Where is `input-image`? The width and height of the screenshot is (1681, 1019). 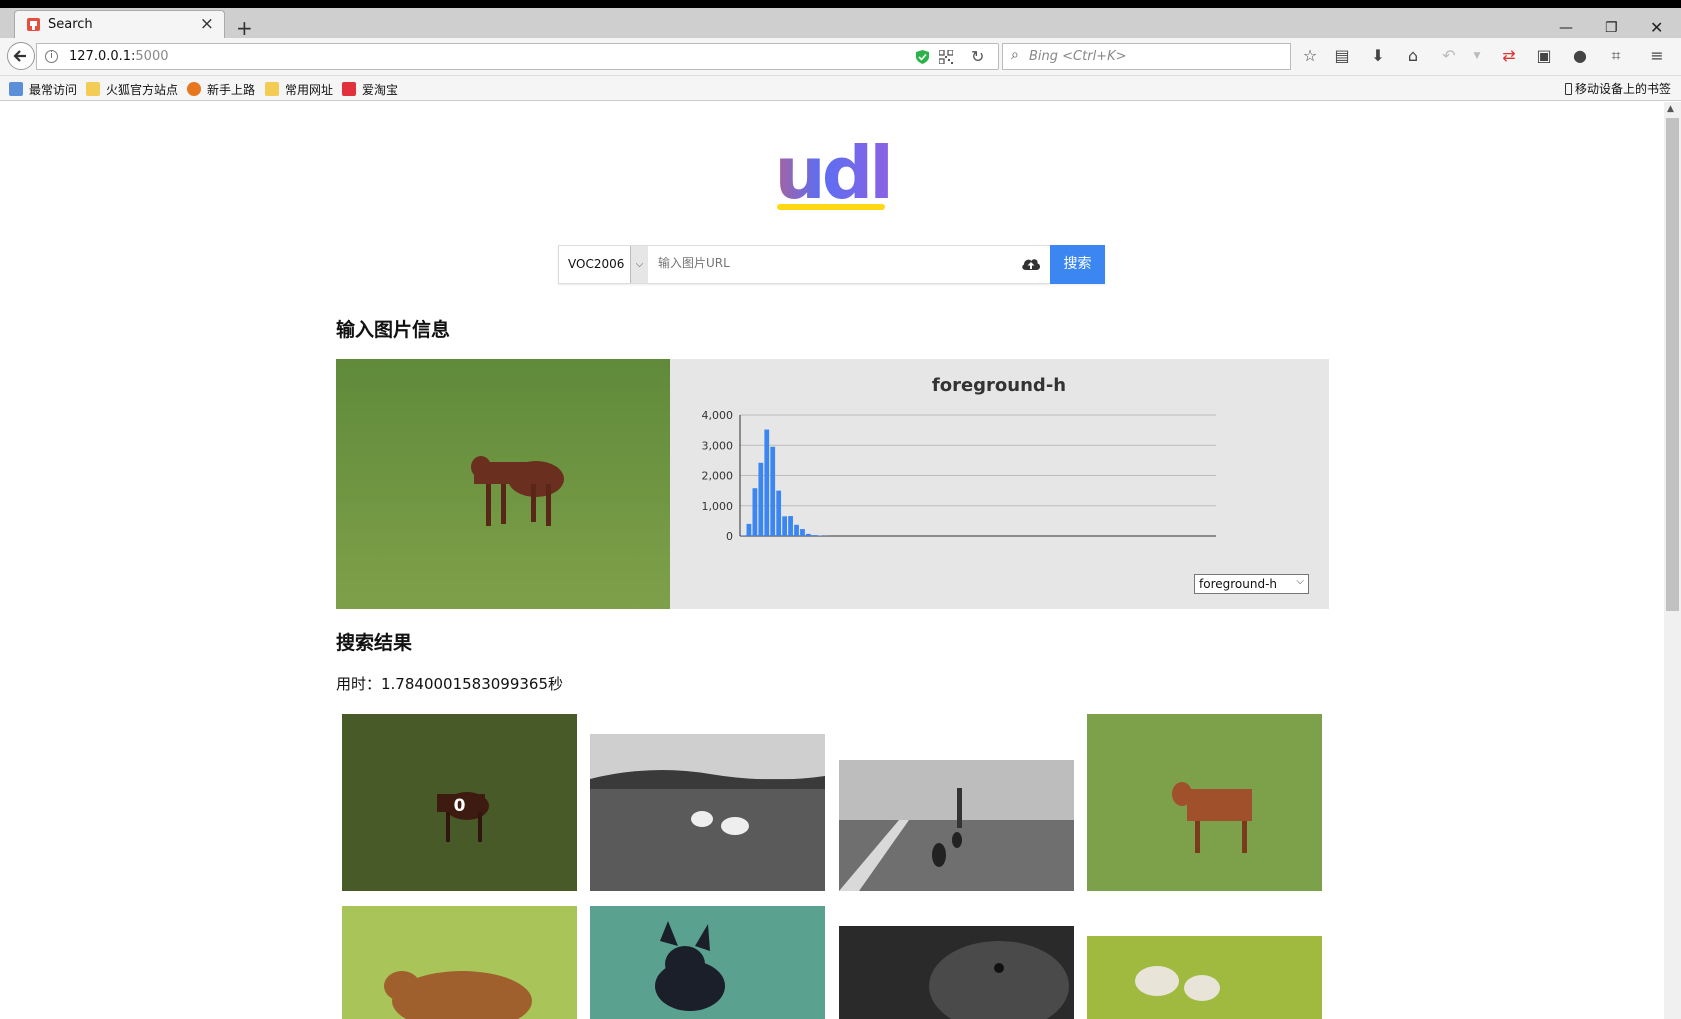
input-image is located at coordinates (503, 484).